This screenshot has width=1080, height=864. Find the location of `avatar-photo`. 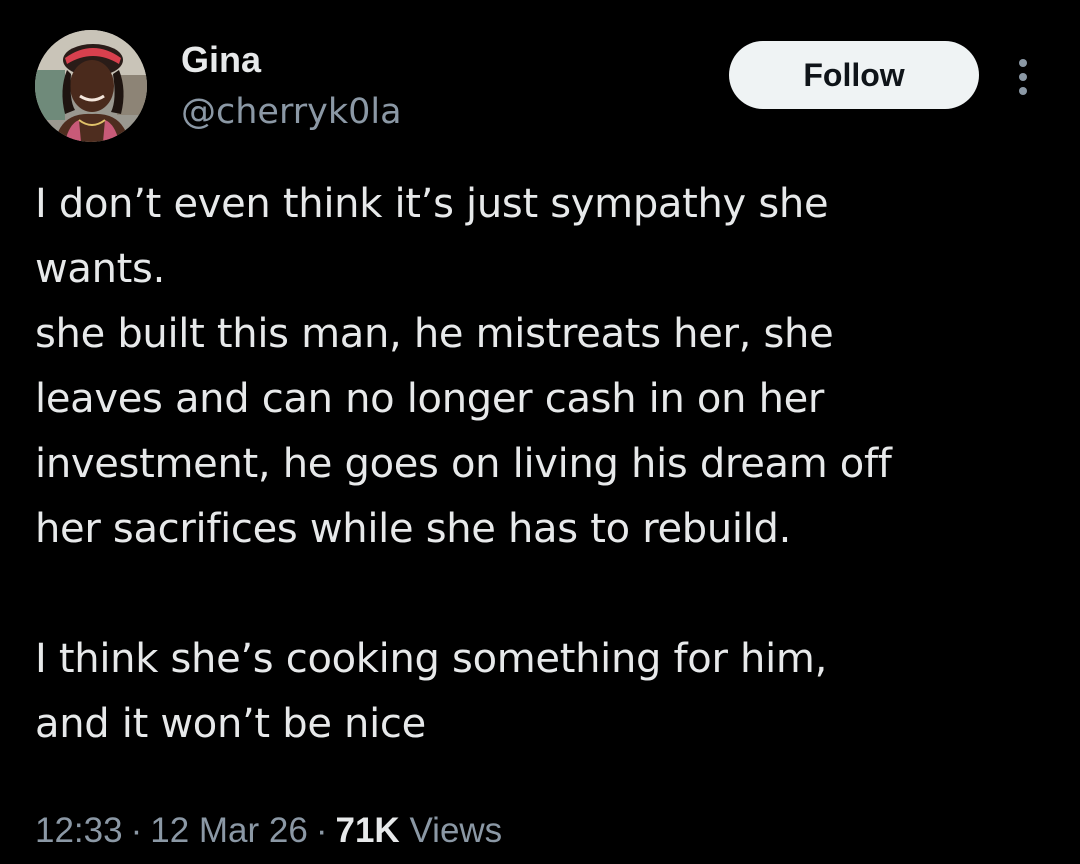

avatar-photo is located at coordinates (91, 86).